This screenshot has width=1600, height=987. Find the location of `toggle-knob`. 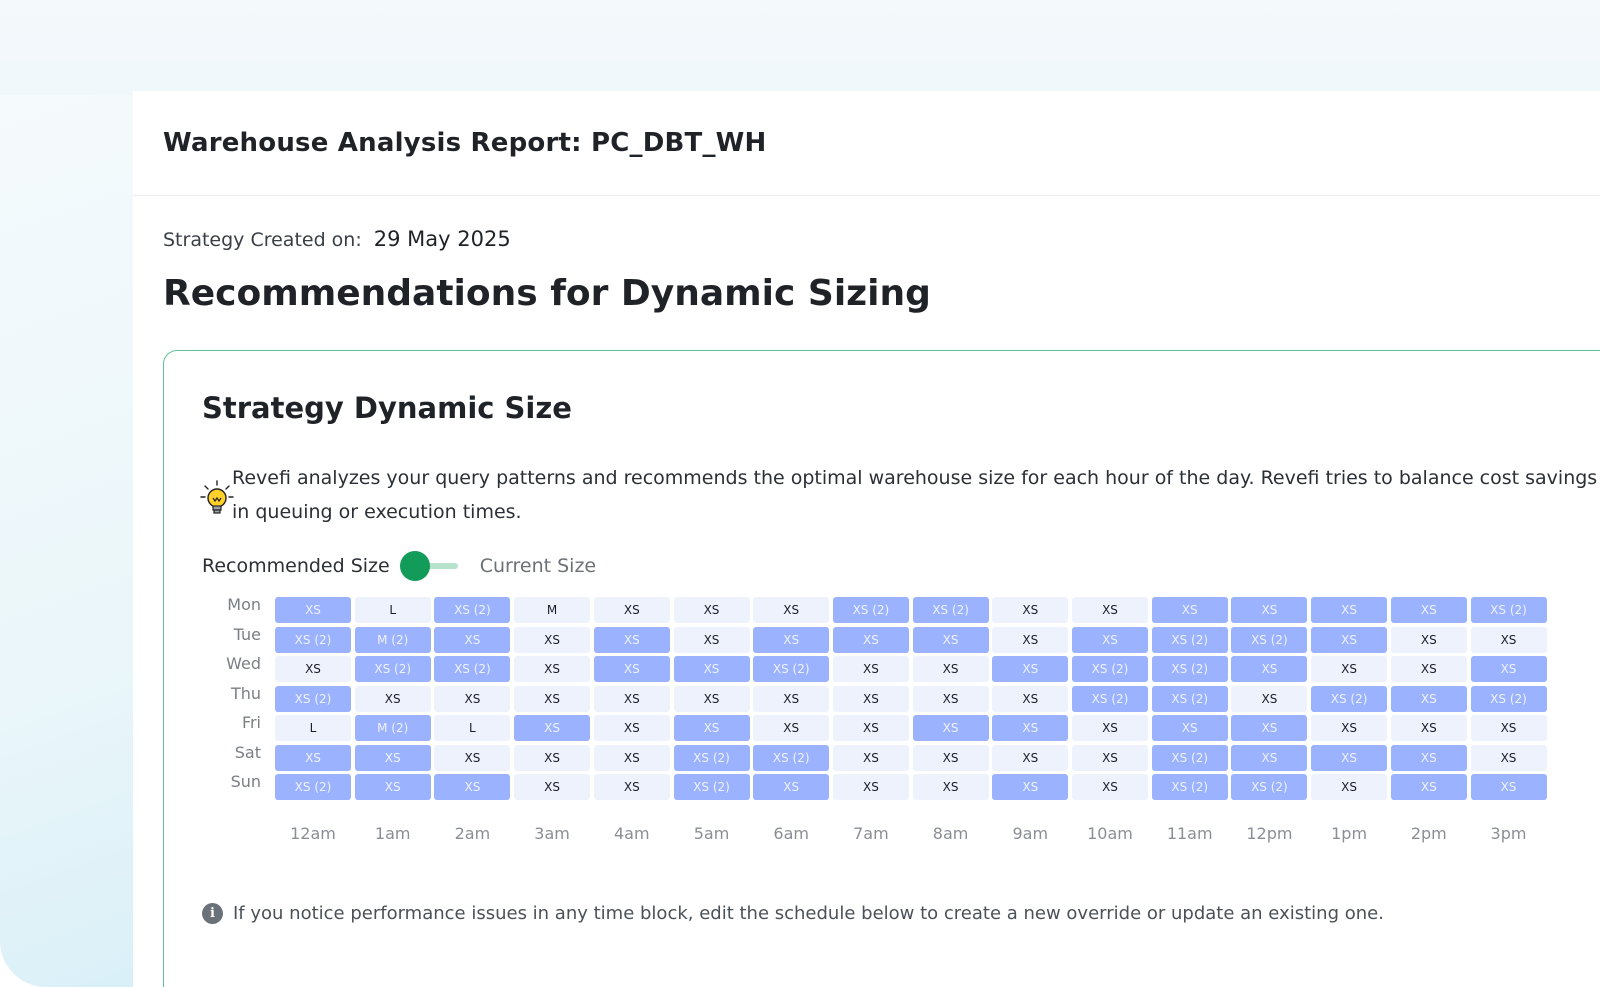

toggle-knob is located at coordinates (414, 566).